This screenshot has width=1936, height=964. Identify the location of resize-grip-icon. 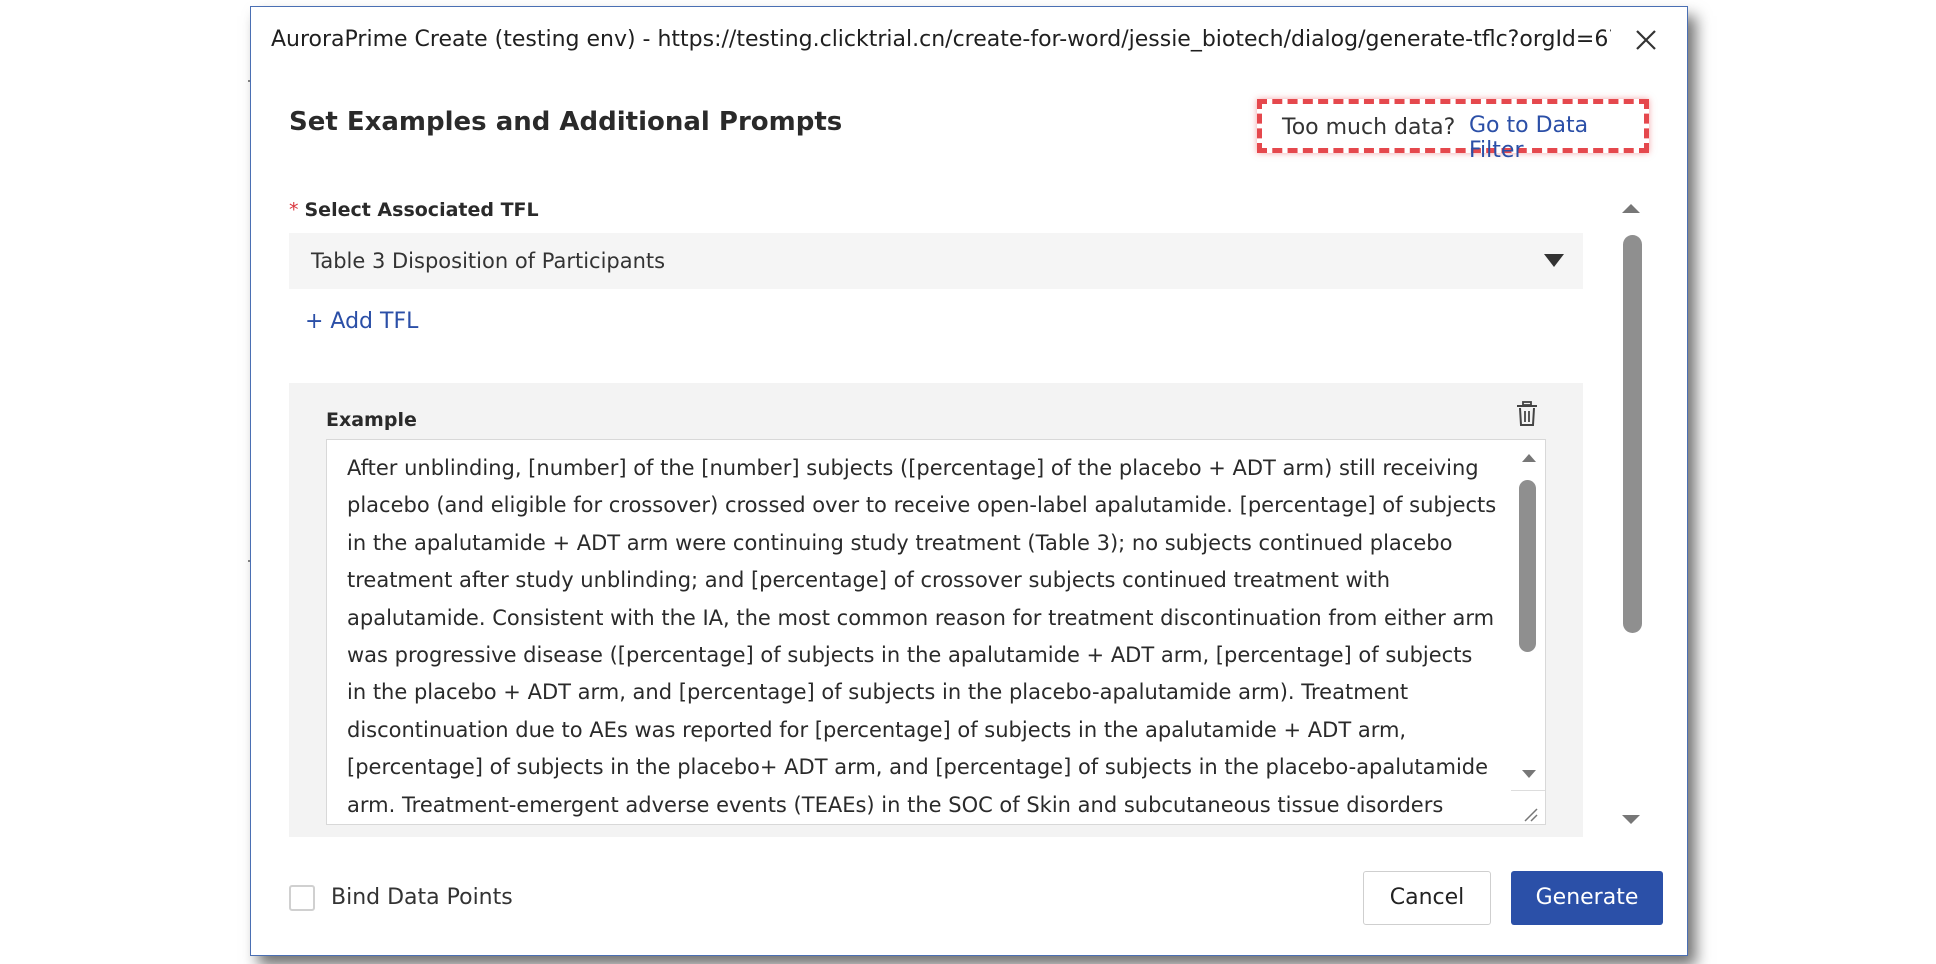
(1531, 815).